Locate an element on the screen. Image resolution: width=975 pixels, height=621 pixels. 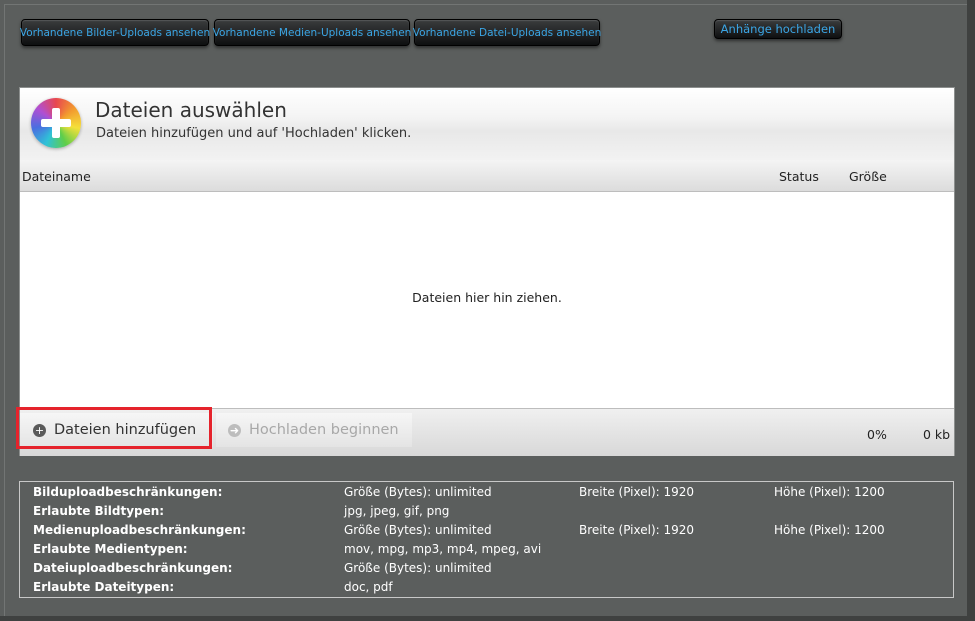
add-files-button: + Dateien hinzufügen is located at coordinates (116, 430).